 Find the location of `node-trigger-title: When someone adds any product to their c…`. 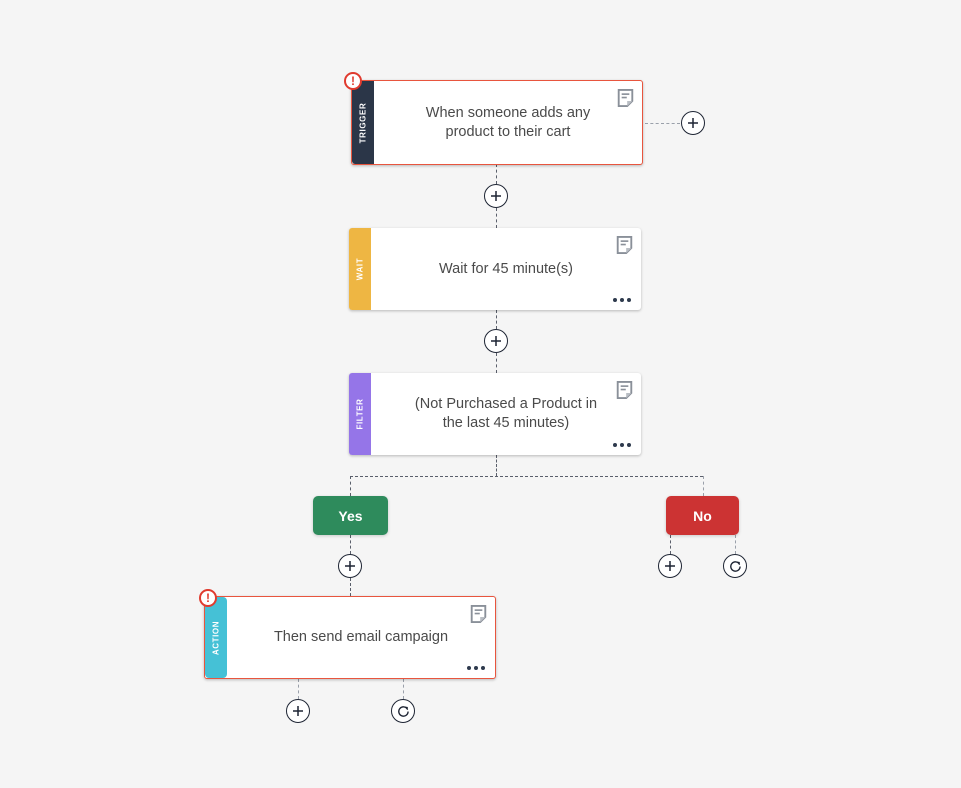

node-trigger-title: When someone adds any product to their c… is located at coordinates (508, 122).